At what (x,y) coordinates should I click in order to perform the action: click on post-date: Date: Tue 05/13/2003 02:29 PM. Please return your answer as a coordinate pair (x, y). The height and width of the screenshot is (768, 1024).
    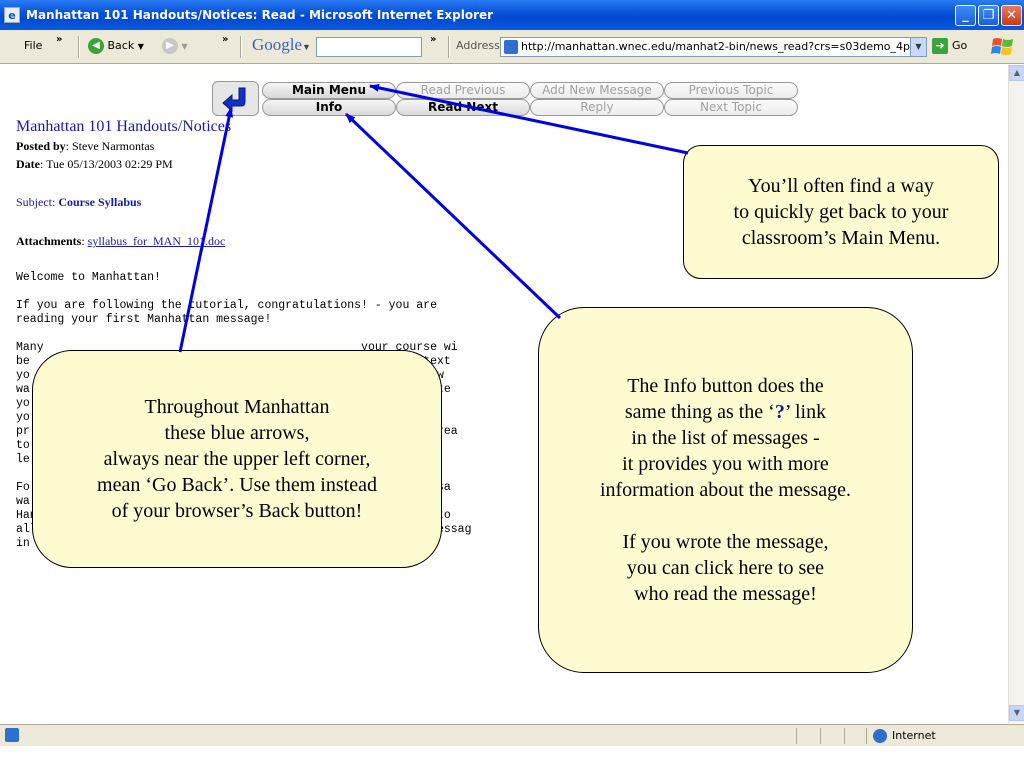
    Looking at the image, I should click on (94, 164).